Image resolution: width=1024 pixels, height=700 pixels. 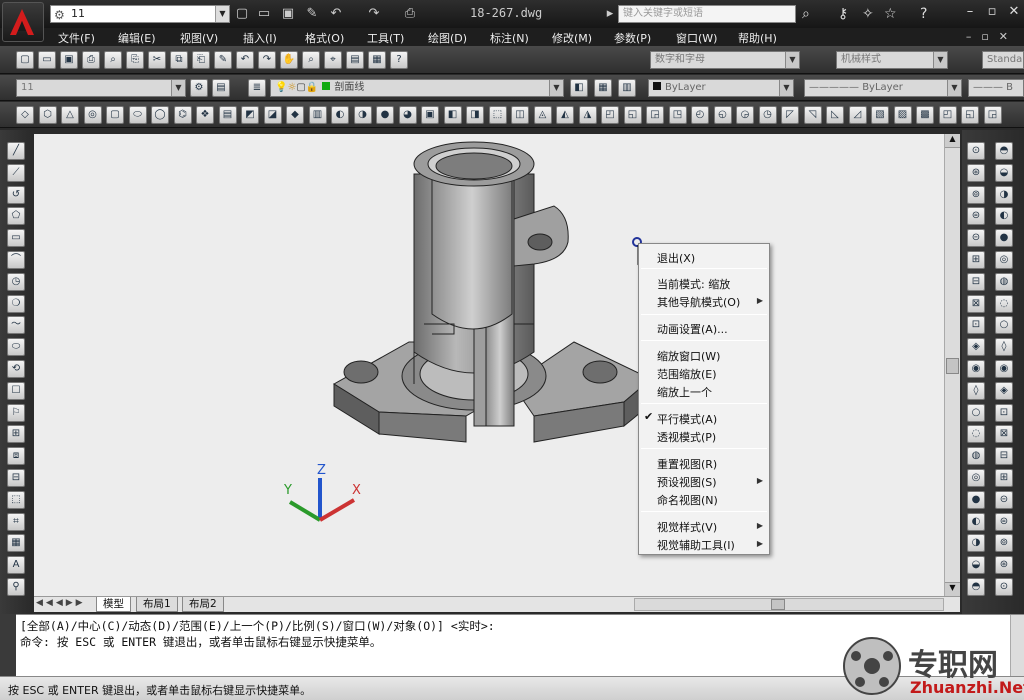 What do you see at coordinates (902, 115) in the screenshot?
I see `model-tool-40-icon: ▨` at bounding box center [902, 115].